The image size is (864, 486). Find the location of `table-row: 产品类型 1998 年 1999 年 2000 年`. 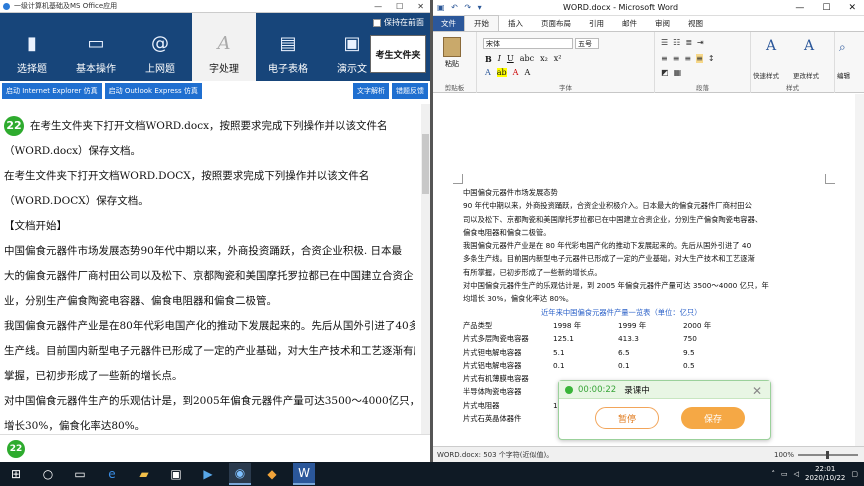

table-row: 产品类型 1998 年 1999 年 2000 年 is located at coordinates (643, 325).